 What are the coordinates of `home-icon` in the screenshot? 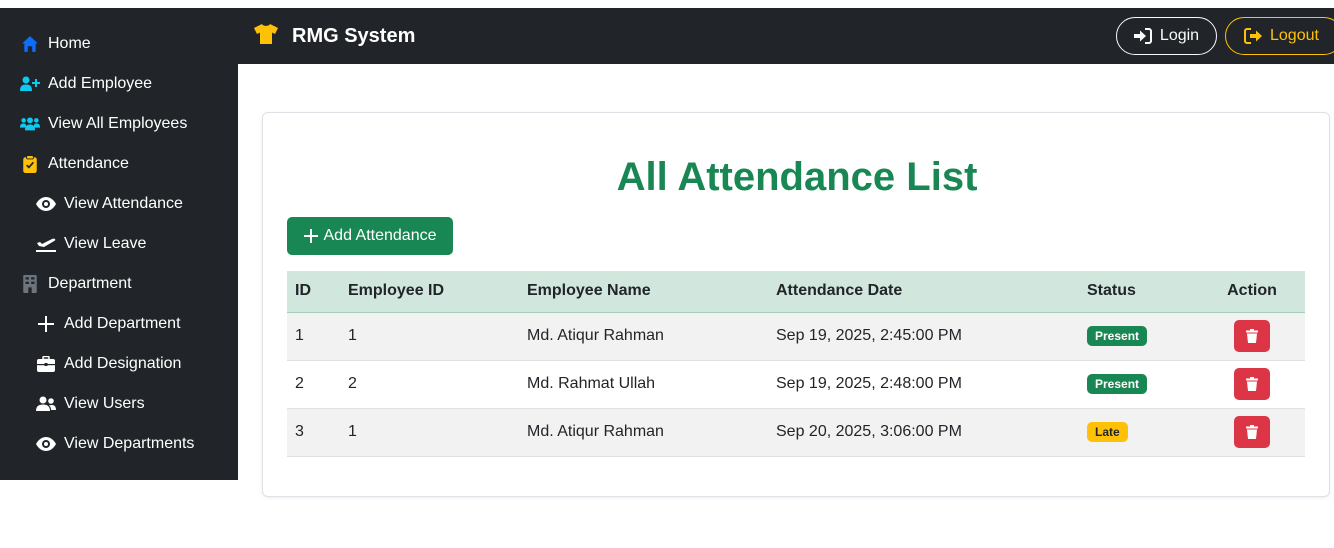 It's located at (30, 44).